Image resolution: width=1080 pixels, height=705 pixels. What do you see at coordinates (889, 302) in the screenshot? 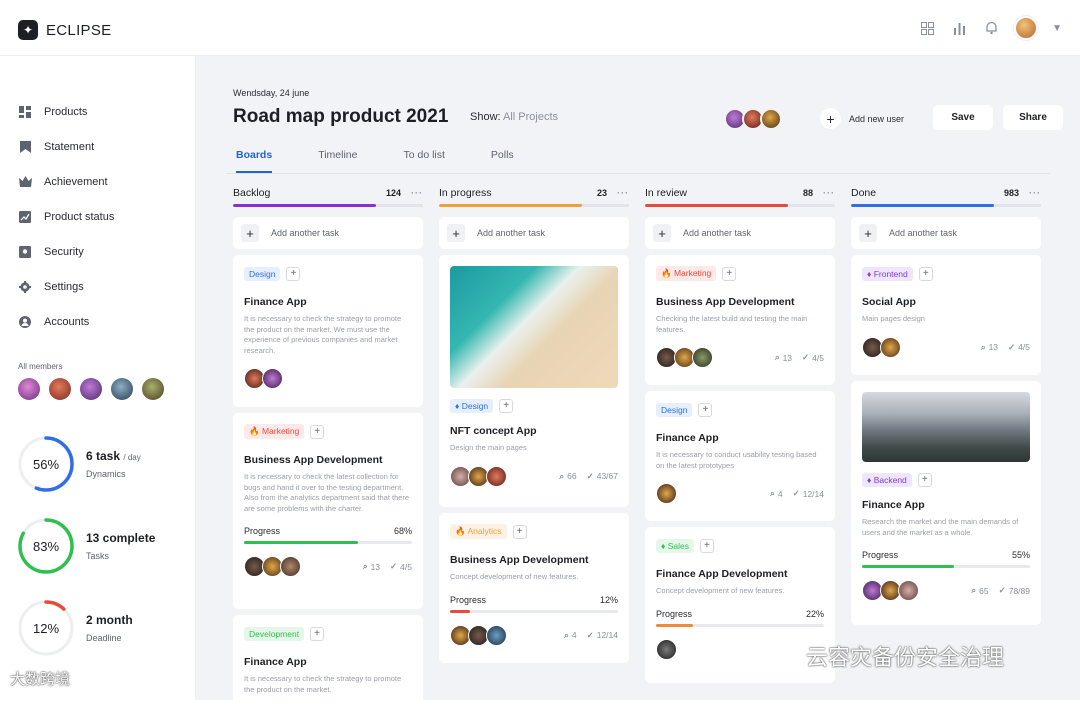
I see `card-title: Social App` at bounding box center [889, 302].